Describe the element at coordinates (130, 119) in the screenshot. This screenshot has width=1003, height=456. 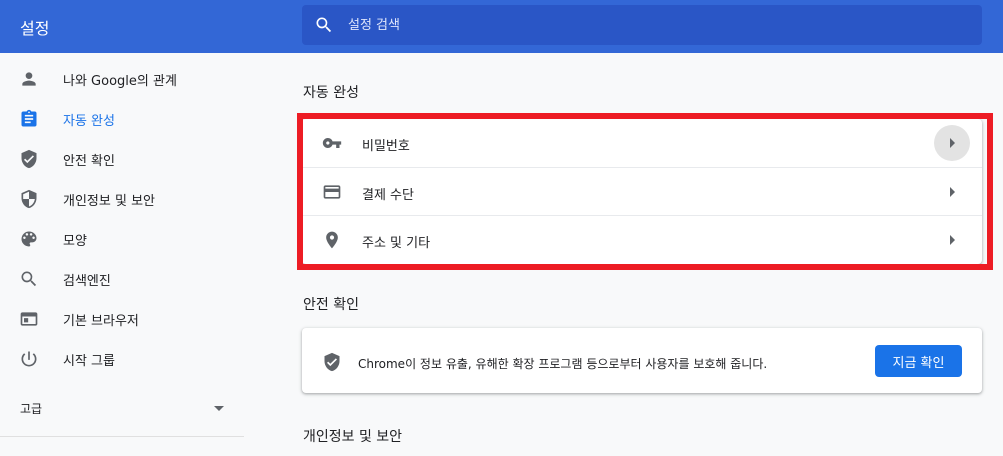
I see `sidebar-item-autofill: 자동 완성` at that location.